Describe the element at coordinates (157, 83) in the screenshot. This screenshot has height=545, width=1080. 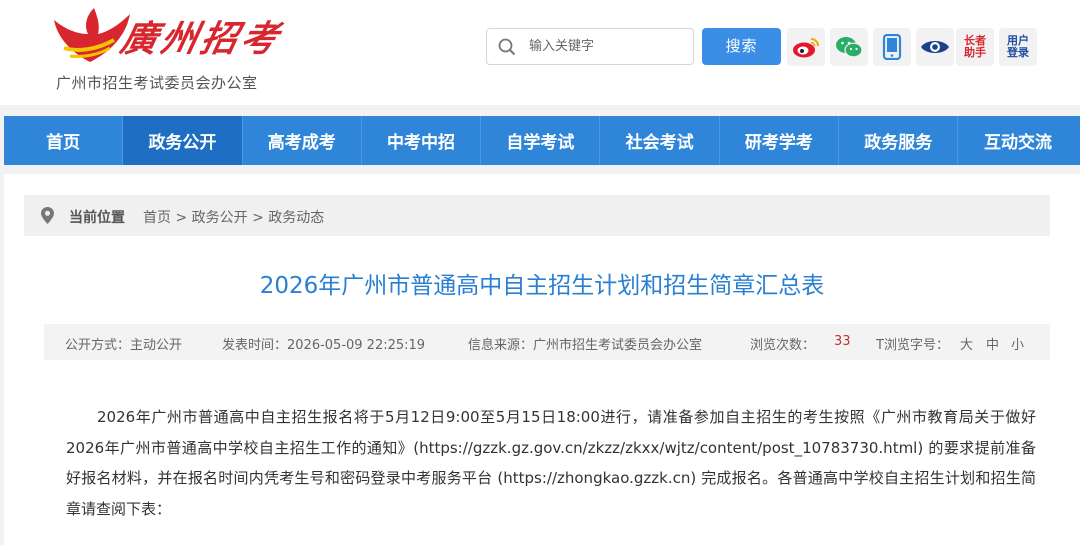
I see `site-subtitle: 广州市招生考试委员会办公室` at that location.